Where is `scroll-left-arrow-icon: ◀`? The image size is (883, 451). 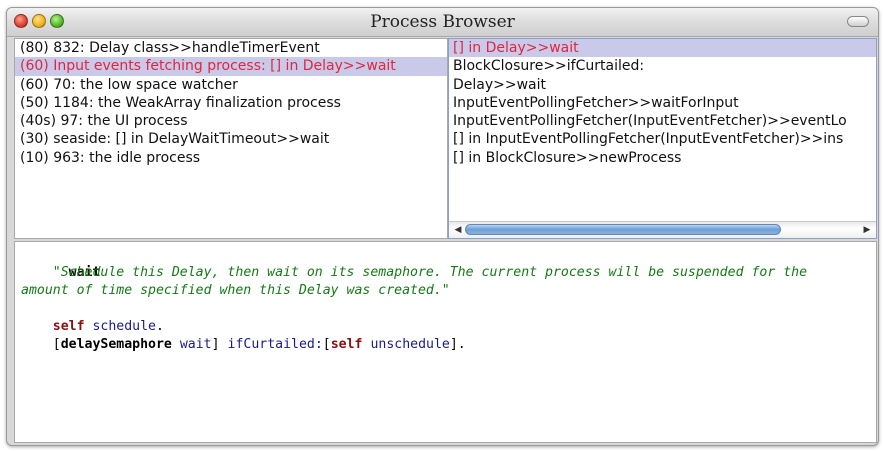 scroll-left-arrow-icon: ◀ is located at coordinates (458, 230).